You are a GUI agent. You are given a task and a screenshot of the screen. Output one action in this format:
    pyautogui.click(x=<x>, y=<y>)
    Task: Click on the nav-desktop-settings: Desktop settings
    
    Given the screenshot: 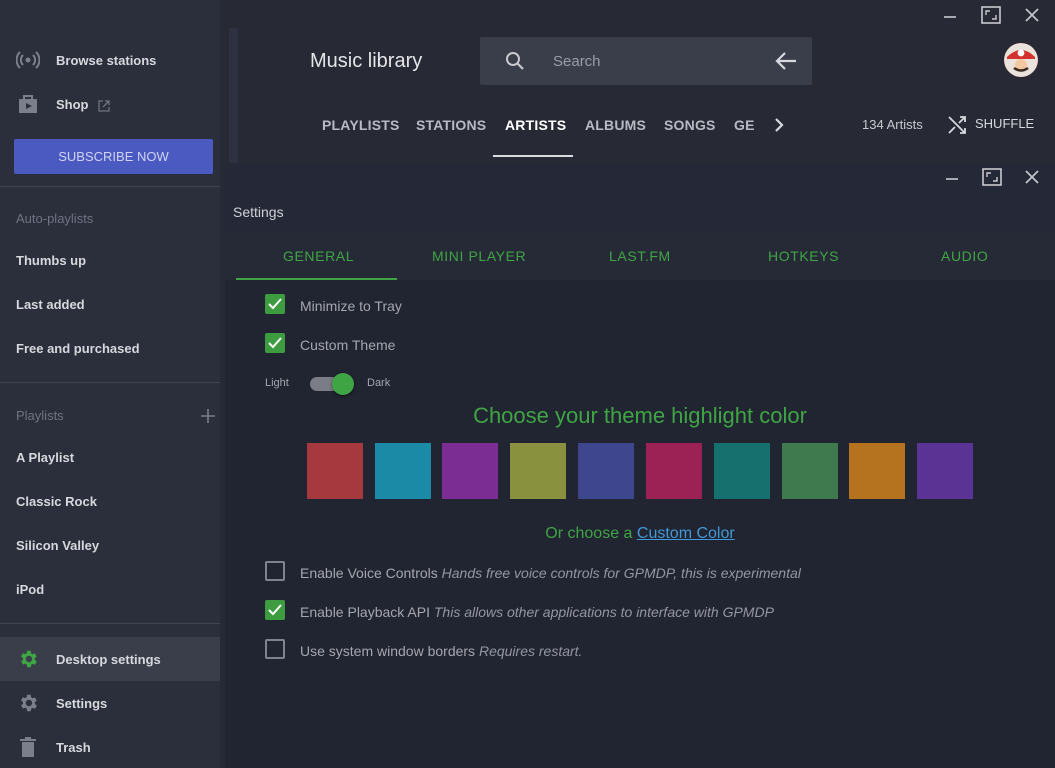 What is the action you would take?
    pyautogui.click(x=110, y=659)
    